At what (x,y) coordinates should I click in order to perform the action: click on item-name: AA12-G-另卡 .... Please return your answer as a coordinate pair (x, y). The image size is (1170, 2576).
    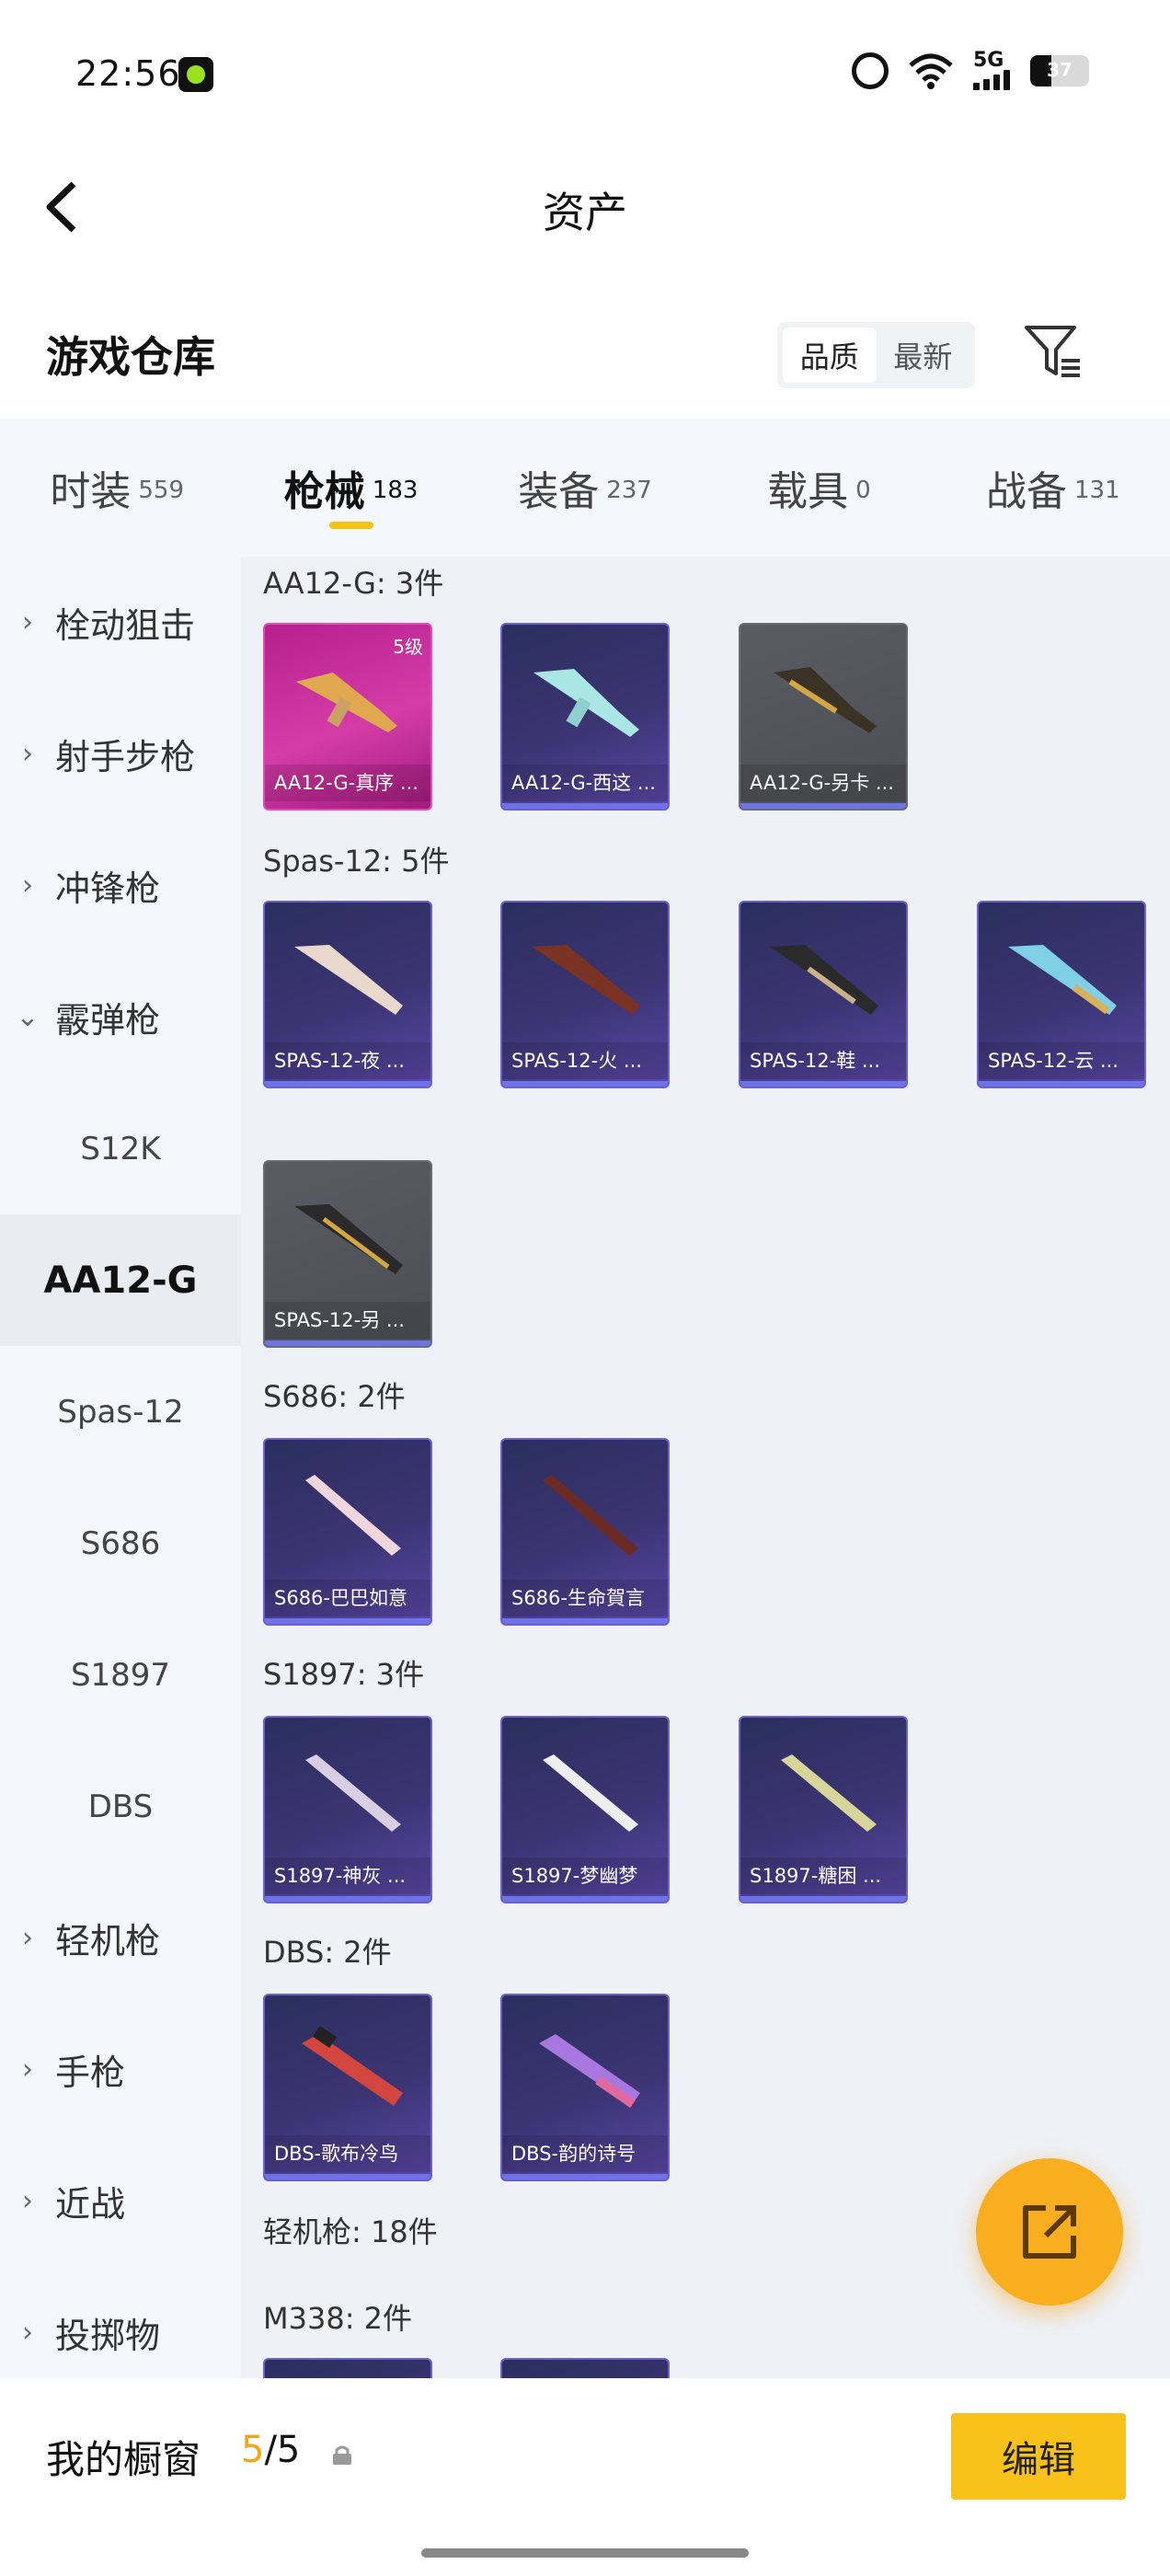
    Looking at the image, I should click on (823, 783).